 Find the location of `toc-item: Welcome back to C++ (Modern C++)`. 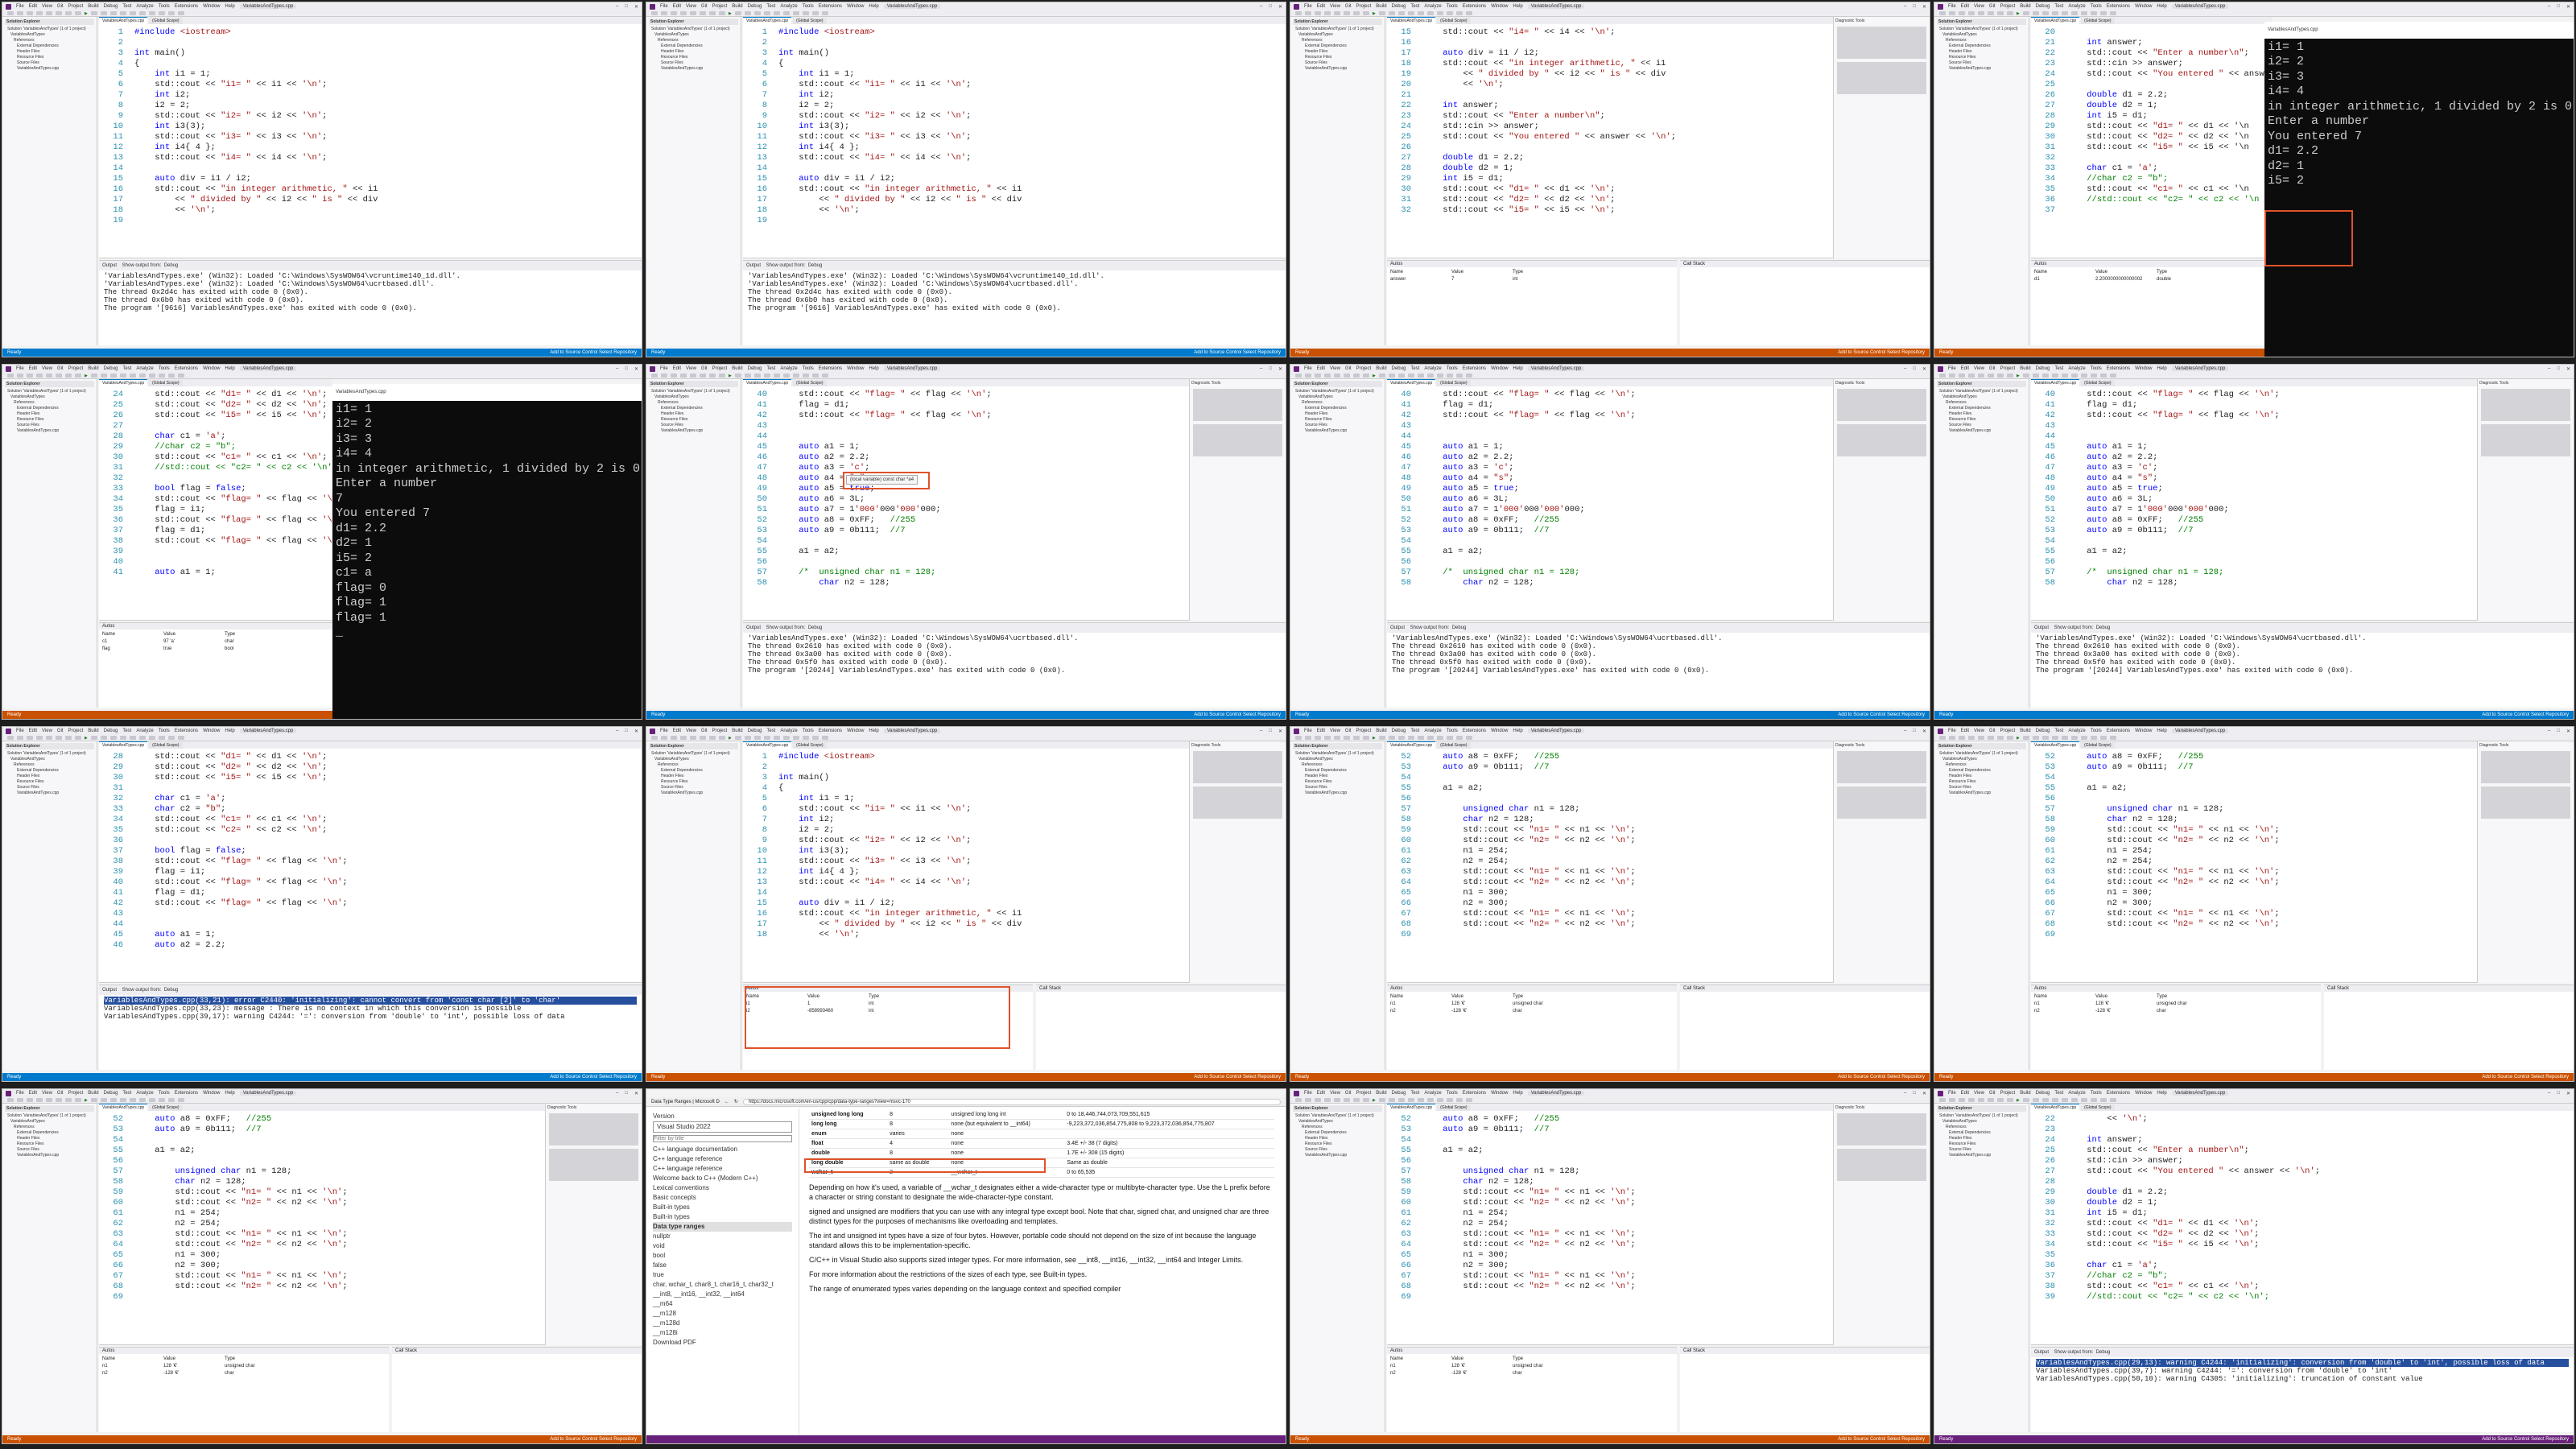

toc-item: Welcome back to C++ (Modern C++) is located at coordinates (722, 1178).